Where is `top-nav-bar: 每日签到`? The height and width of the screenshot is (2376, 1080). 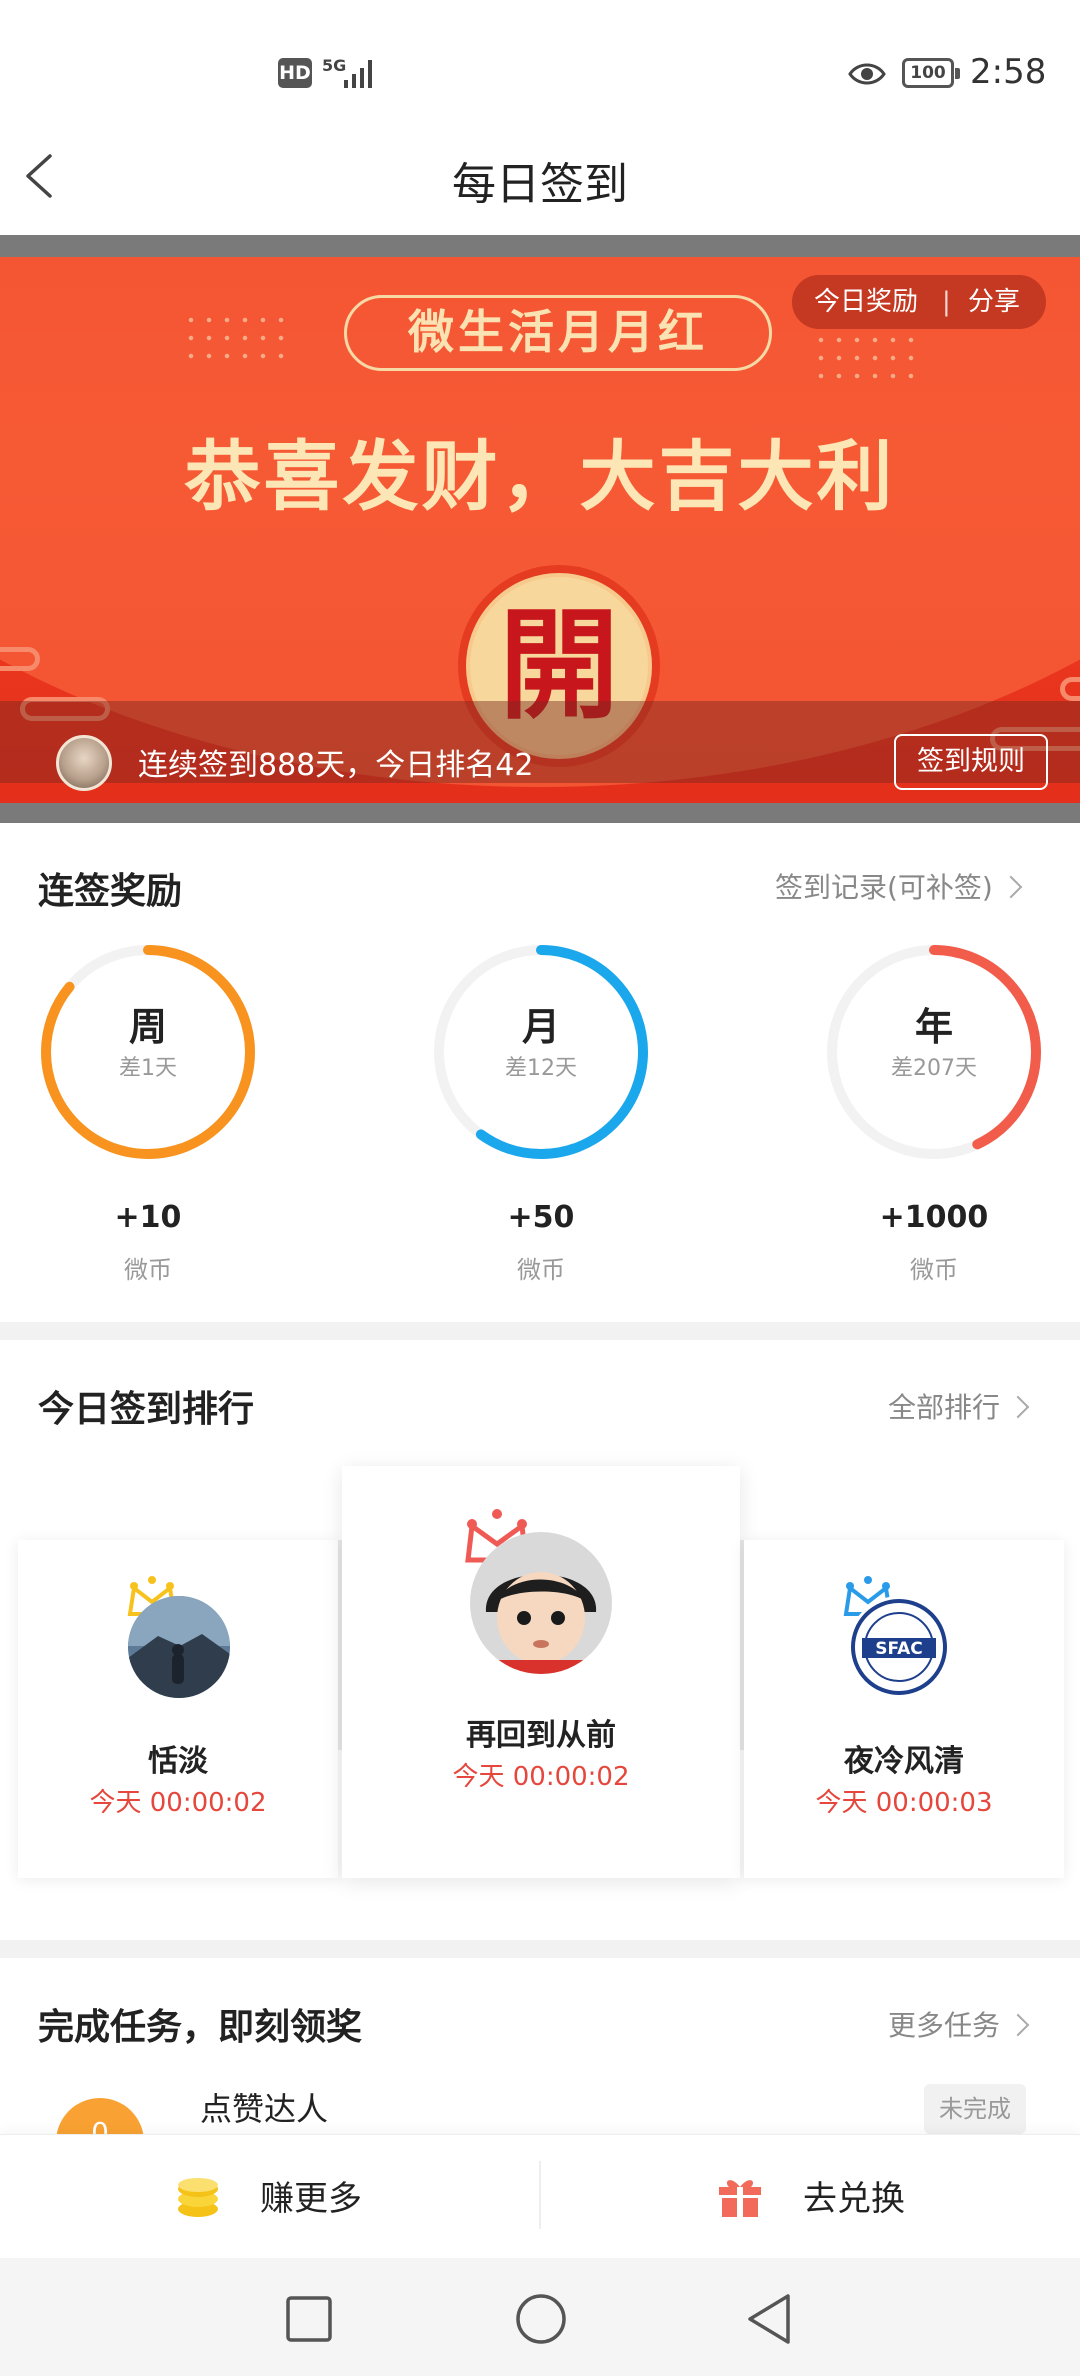 top-nav-bar: 每日签到 is located at coordinates (540, 177).